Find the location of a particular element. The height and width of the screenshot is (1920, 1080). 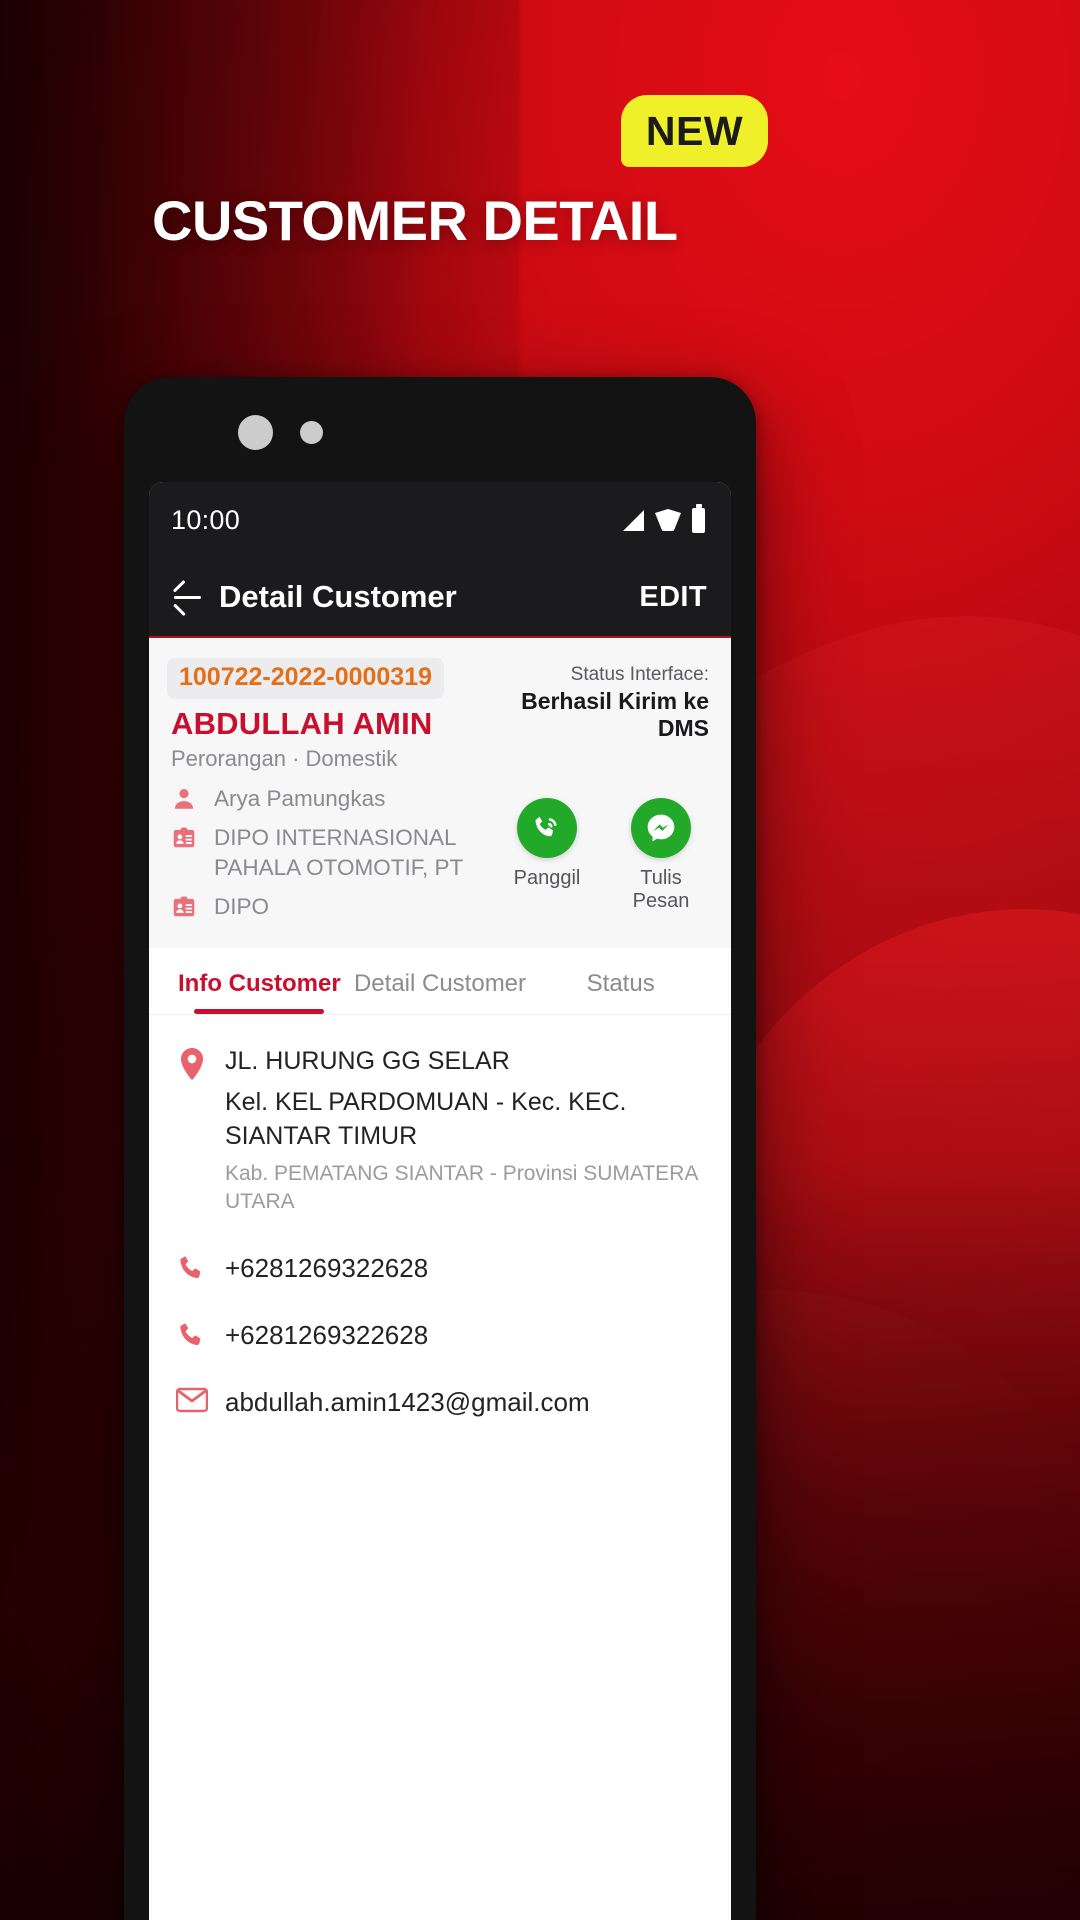

call-action-label: Panggil is located at coordinates (547, 878).